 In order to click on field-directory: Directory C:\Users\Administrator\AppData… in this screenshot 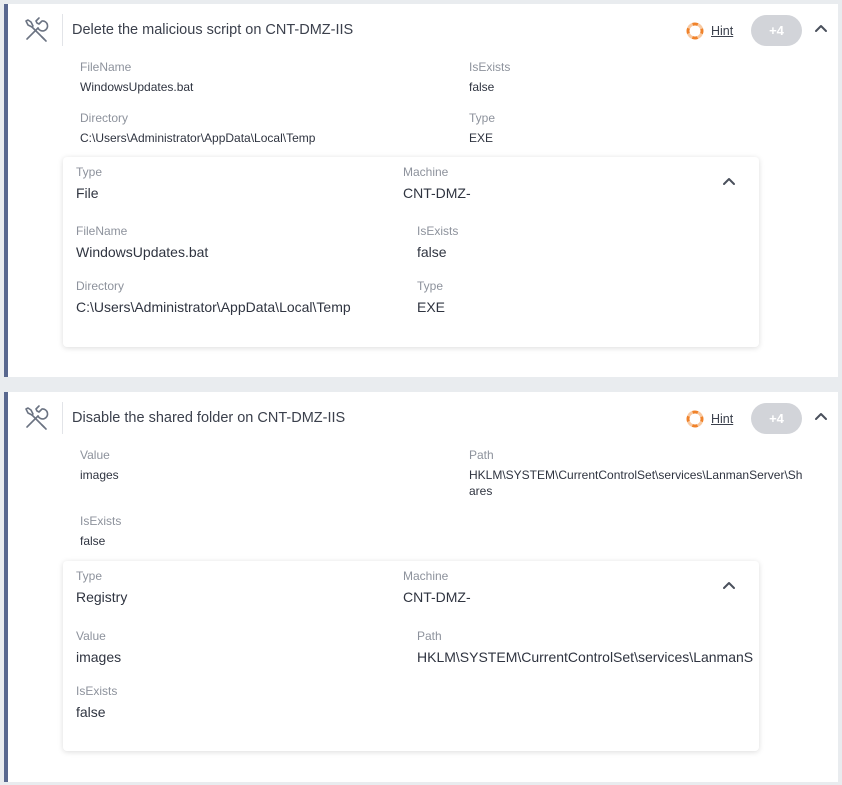, I will do `click(198, 128)`.